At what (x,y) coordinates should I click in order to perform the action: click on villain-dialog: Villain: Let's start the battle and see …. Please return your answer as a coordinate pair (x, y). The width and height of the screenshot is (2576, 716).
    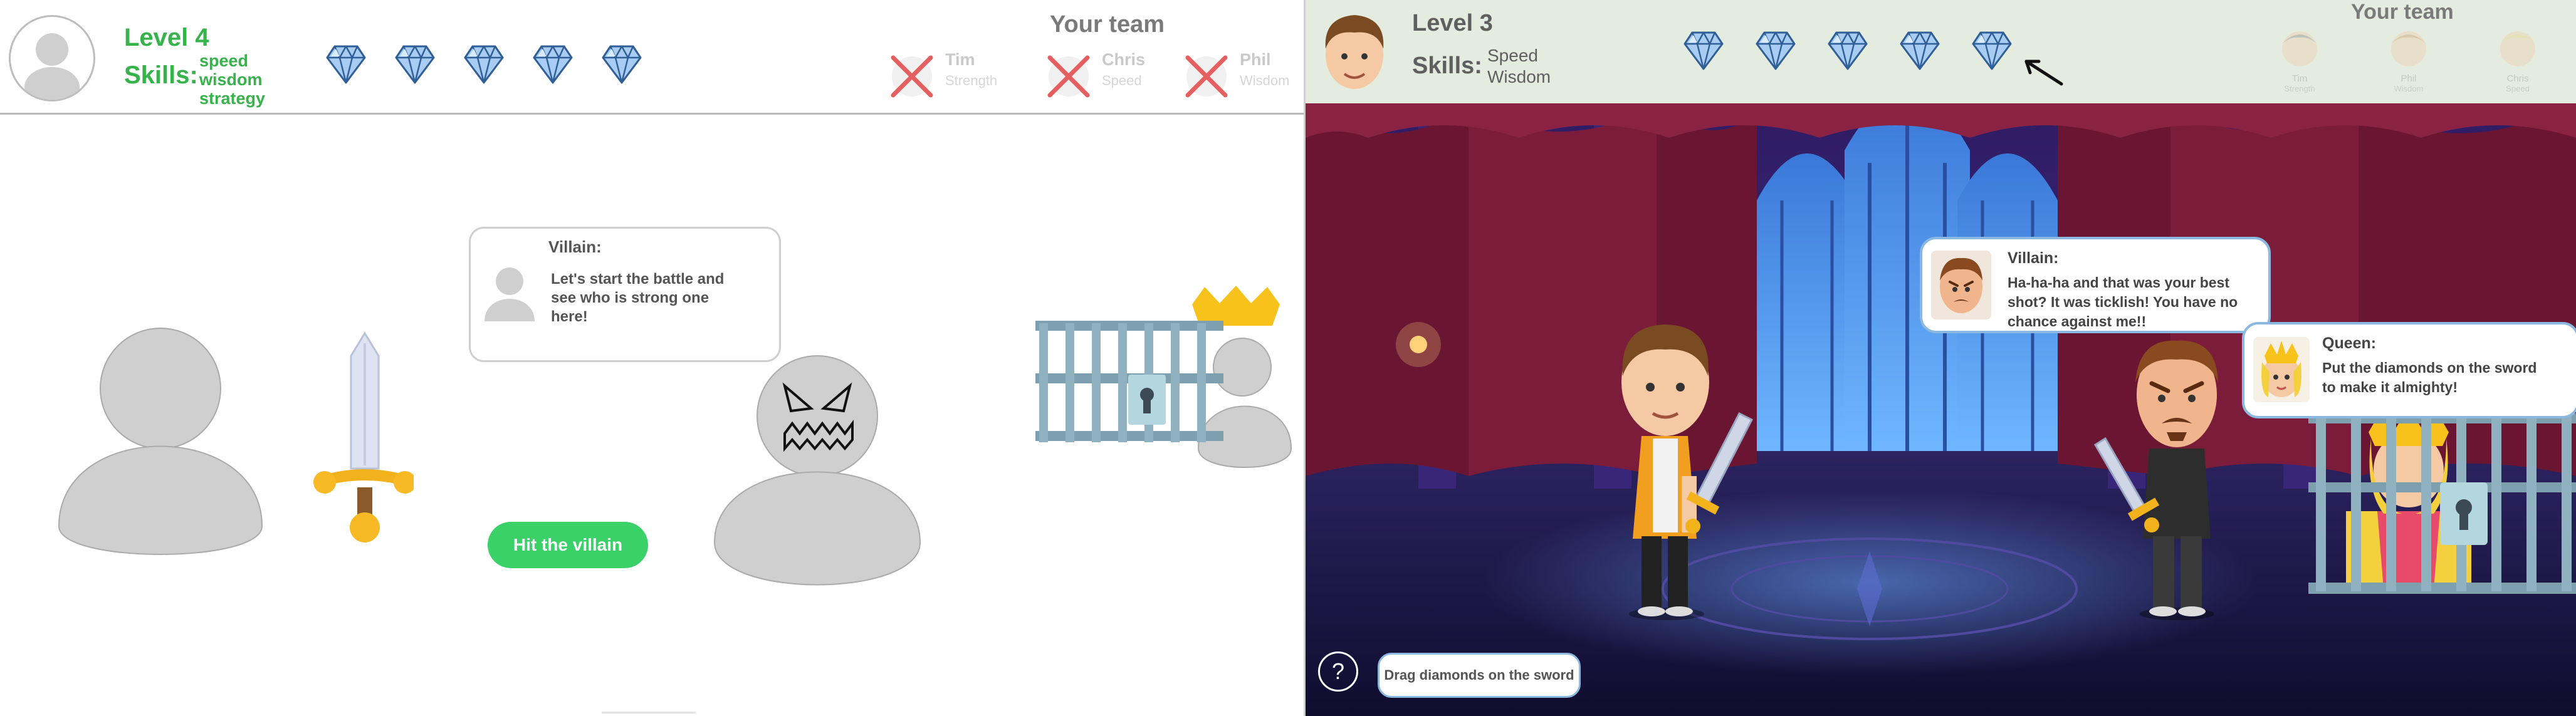
    Looking at the image, I should click on (625, 294).